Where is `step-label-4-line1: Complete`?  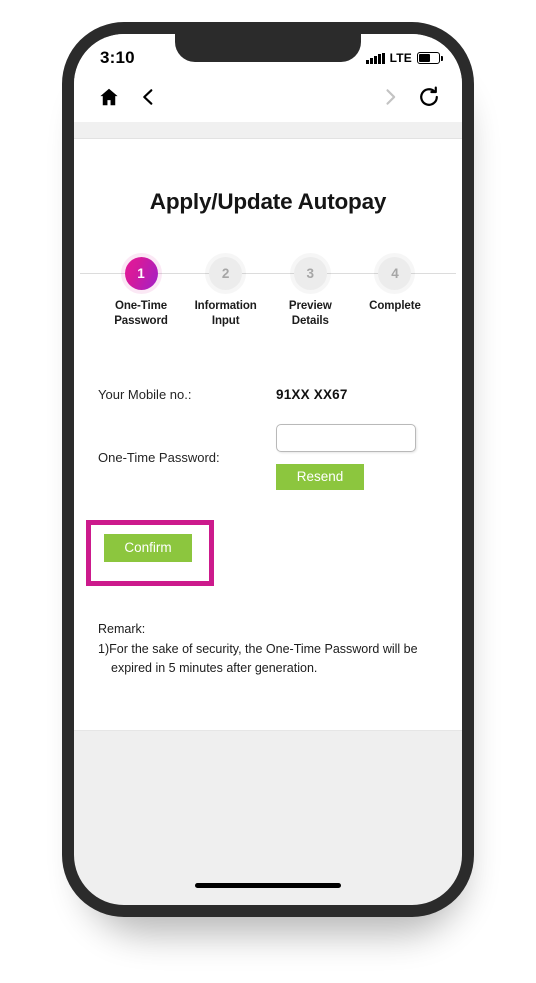 step-label-4-line1: Complete is located at coordinates (395, 306).